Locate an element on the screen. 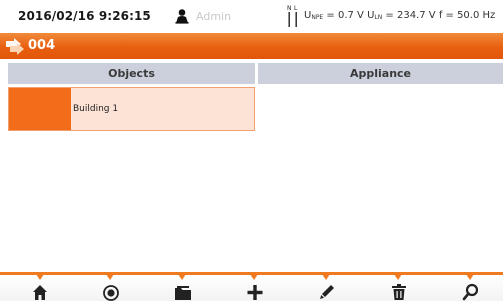 This screenshot has width=503, height=301. view-button is located at coordinates (111, 291).